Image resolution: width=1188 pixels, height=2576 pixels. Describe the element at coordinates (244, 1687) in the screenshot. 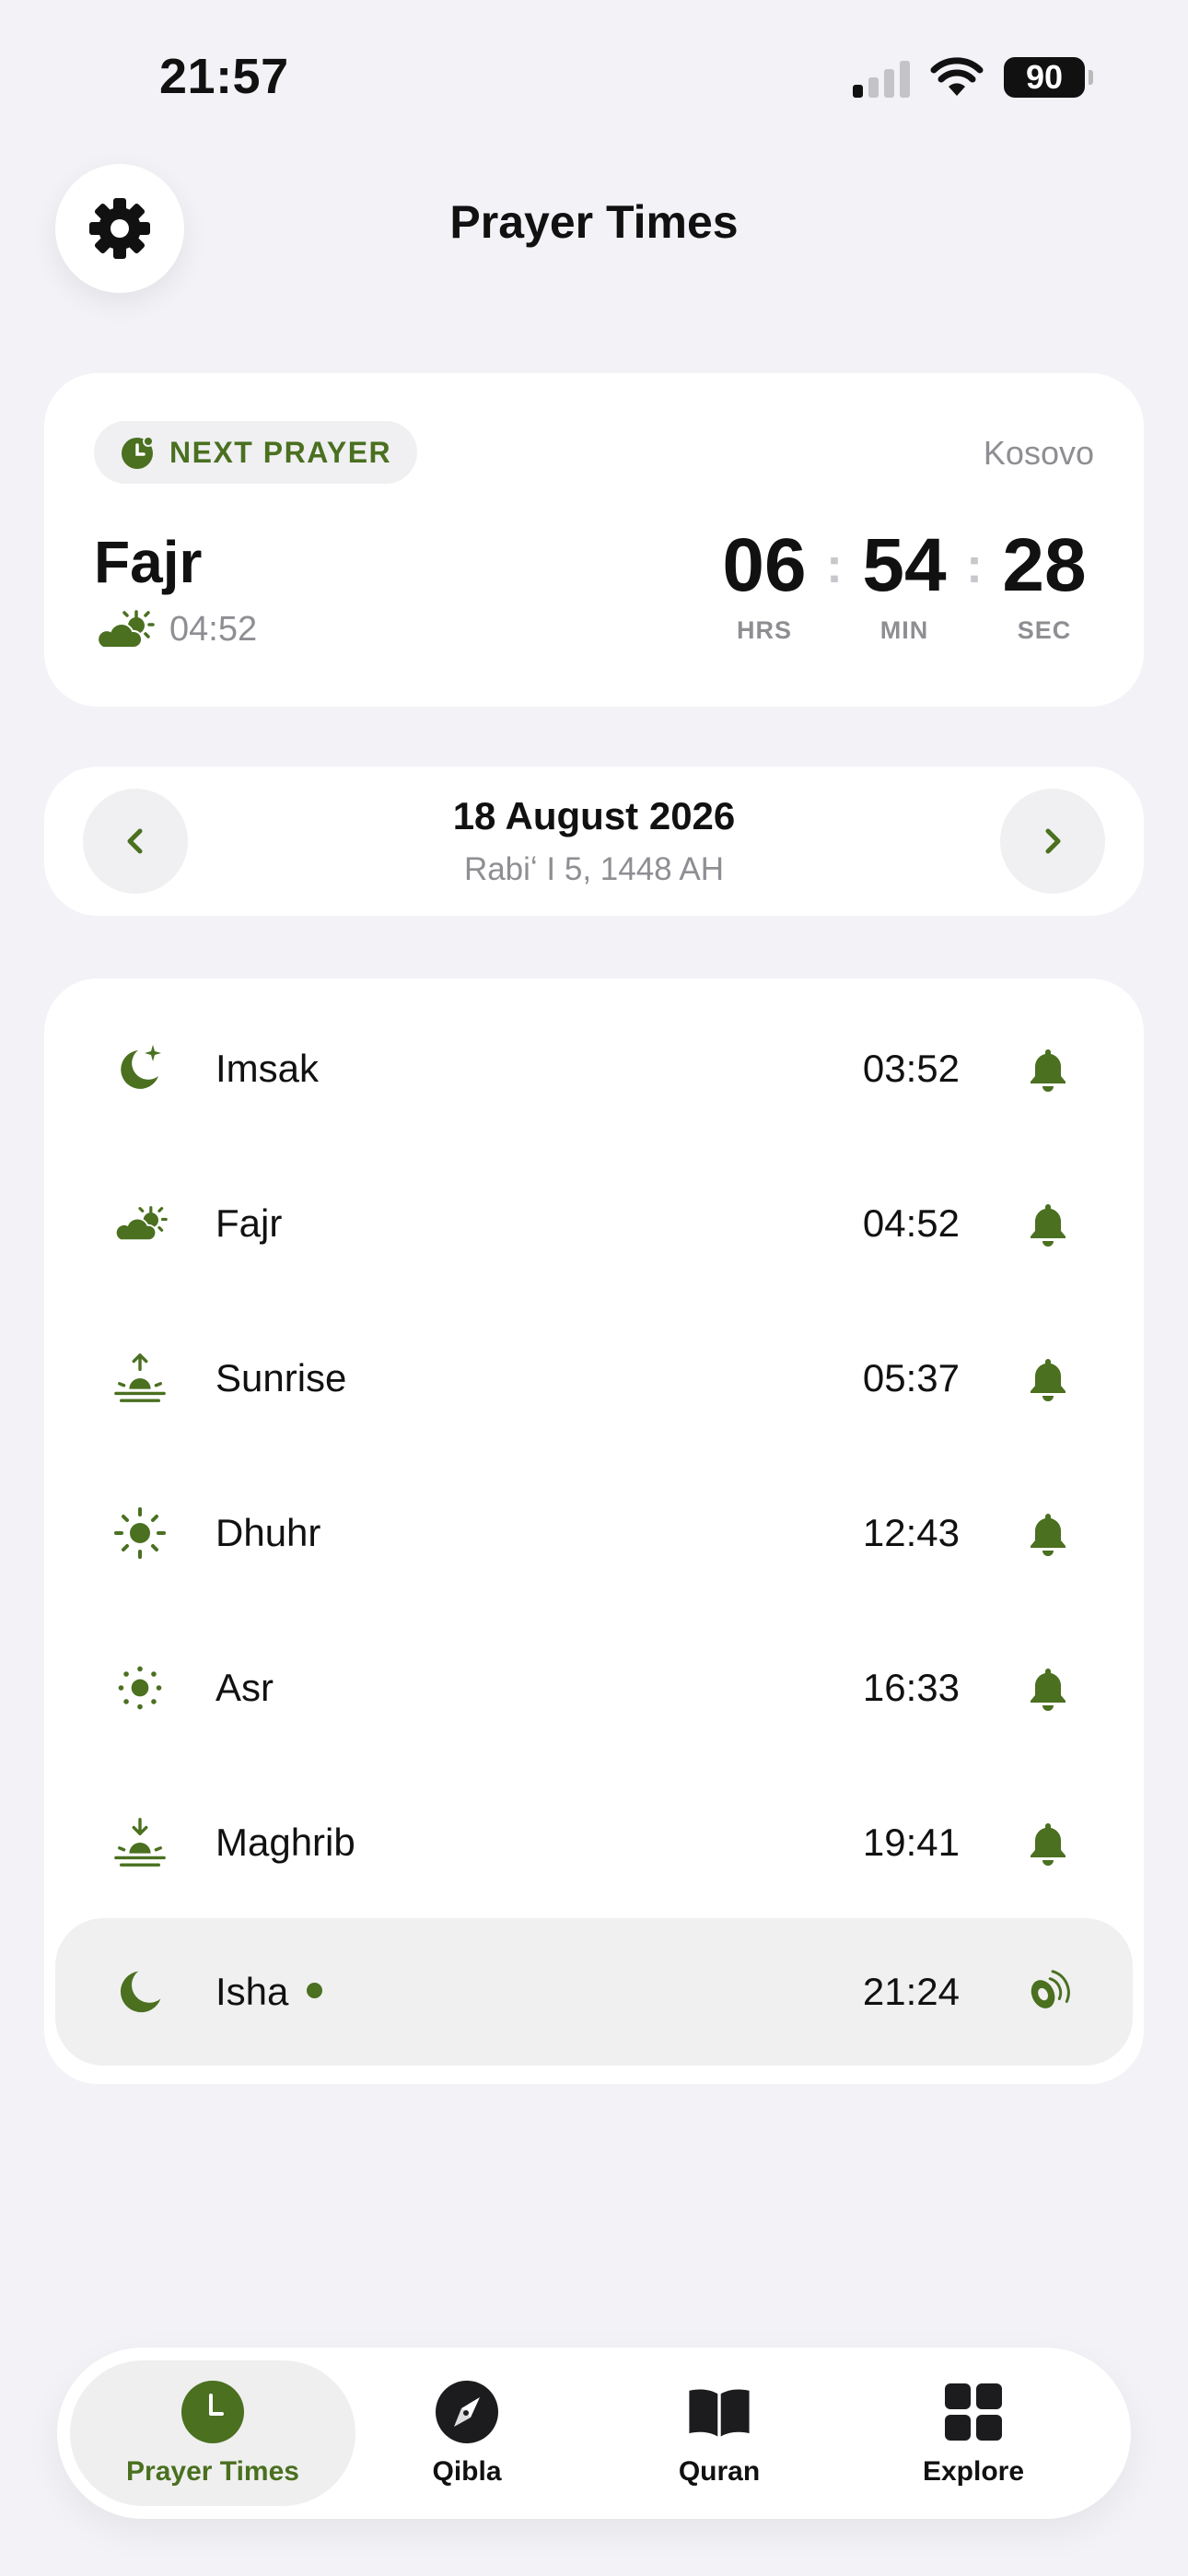

I see `prayer-name: Asr` at that location.